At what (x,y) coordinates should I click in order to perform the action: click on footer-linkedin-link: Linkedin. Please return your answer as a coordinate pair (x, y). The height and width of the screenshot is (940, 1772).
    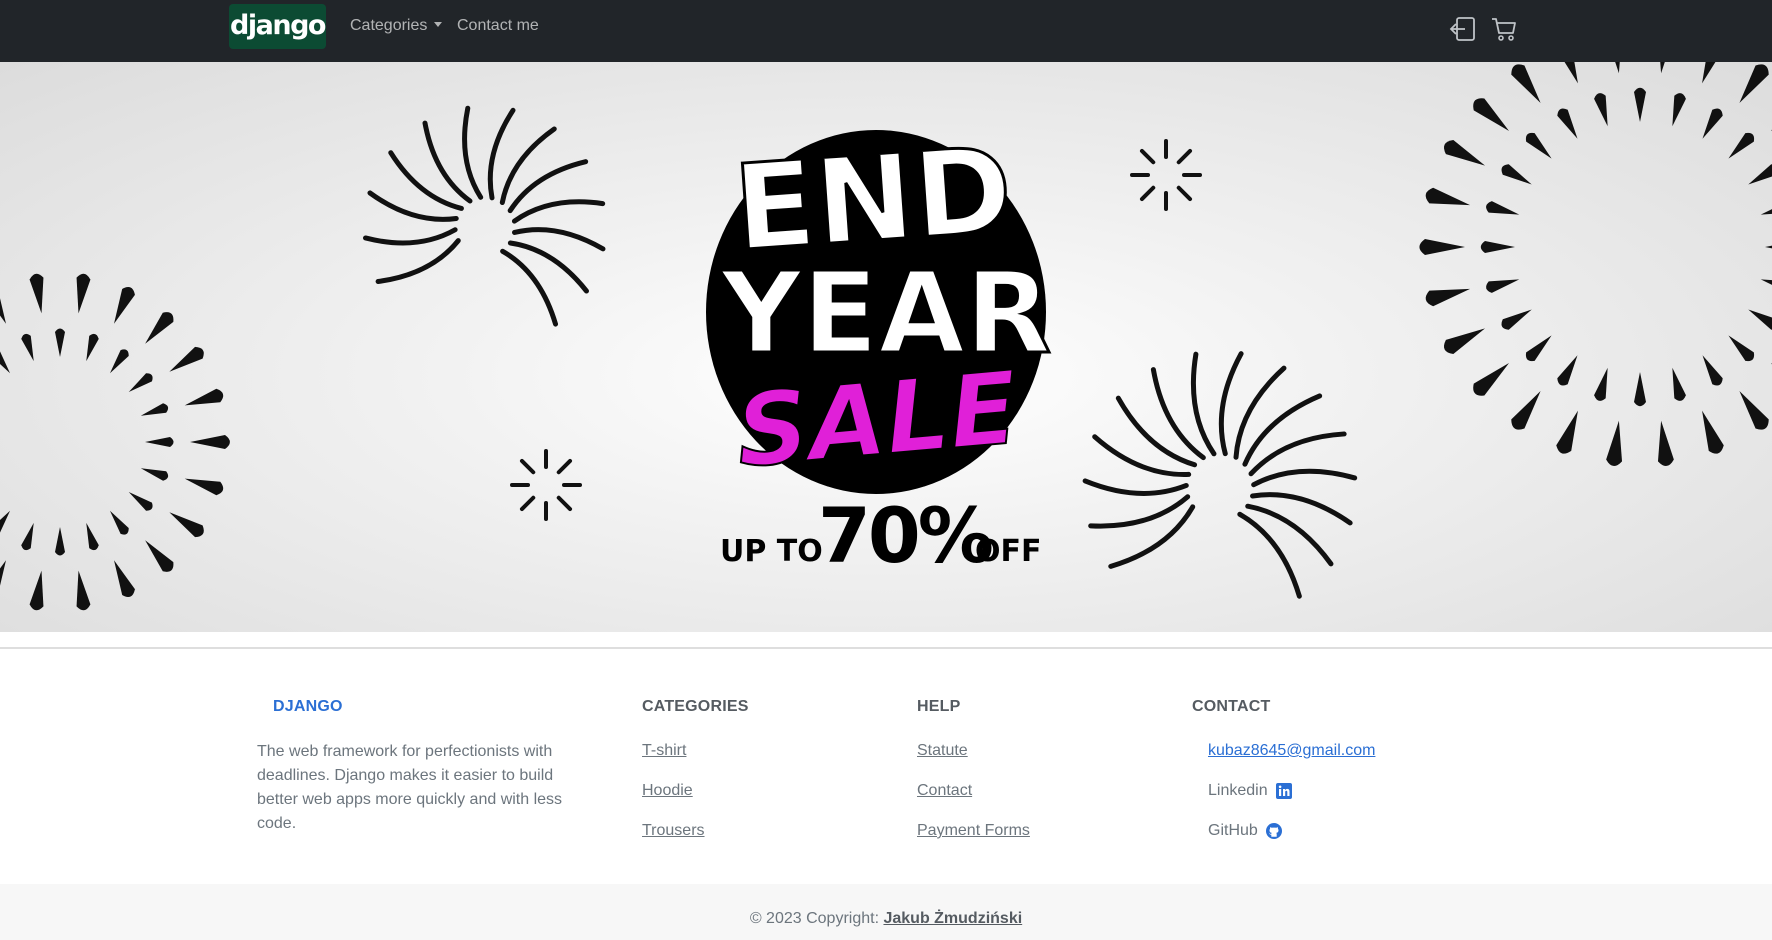
    Looking at the image, I should click on (1250, 791).